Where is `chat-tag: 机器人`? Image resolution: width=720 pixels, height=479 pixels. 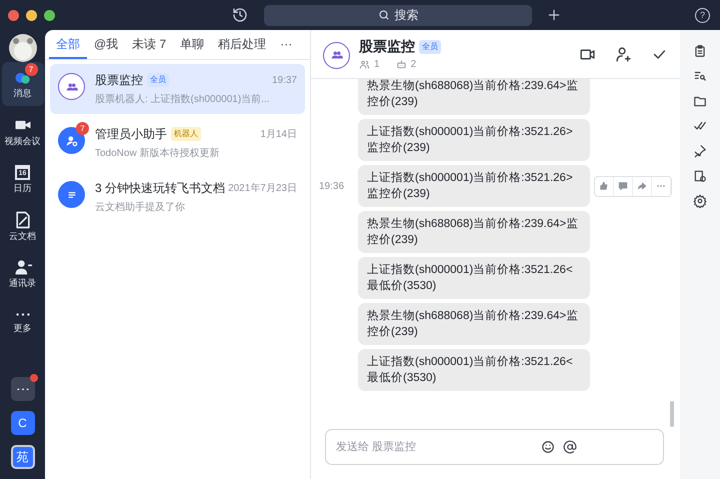 chat-tag: 机器人 is located at coordinates (186, 134).